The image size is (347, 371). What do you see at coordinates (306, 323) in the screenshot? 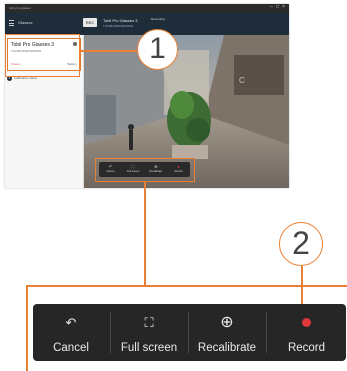
I see `record-icon` at bounding box center [306, 323].